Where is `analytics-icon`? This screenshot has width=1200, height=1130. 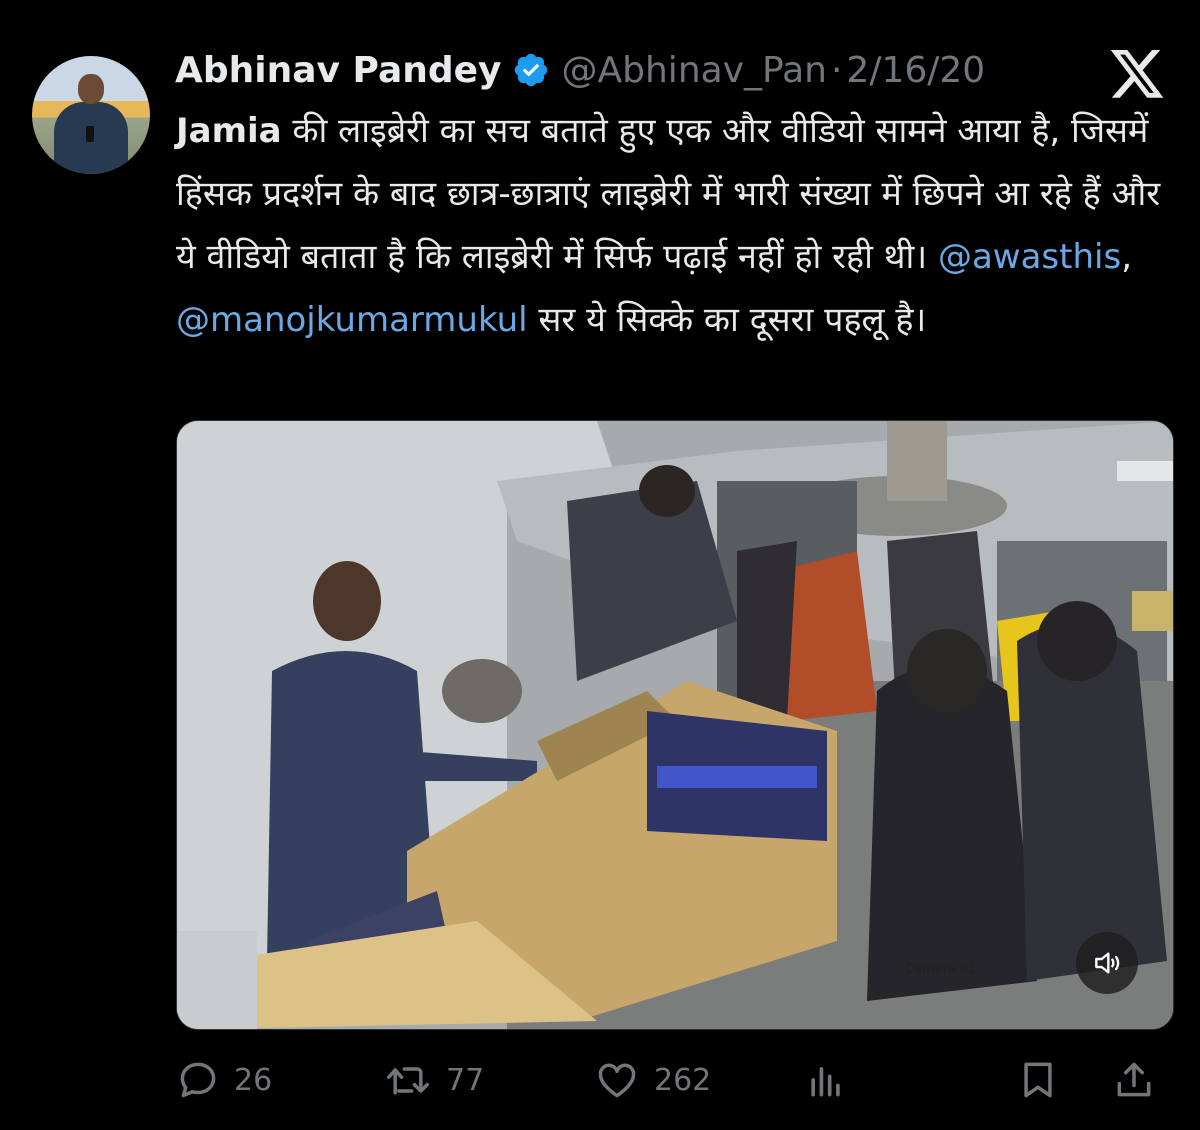 analytics-icon is located at coordinates (825, 1082).